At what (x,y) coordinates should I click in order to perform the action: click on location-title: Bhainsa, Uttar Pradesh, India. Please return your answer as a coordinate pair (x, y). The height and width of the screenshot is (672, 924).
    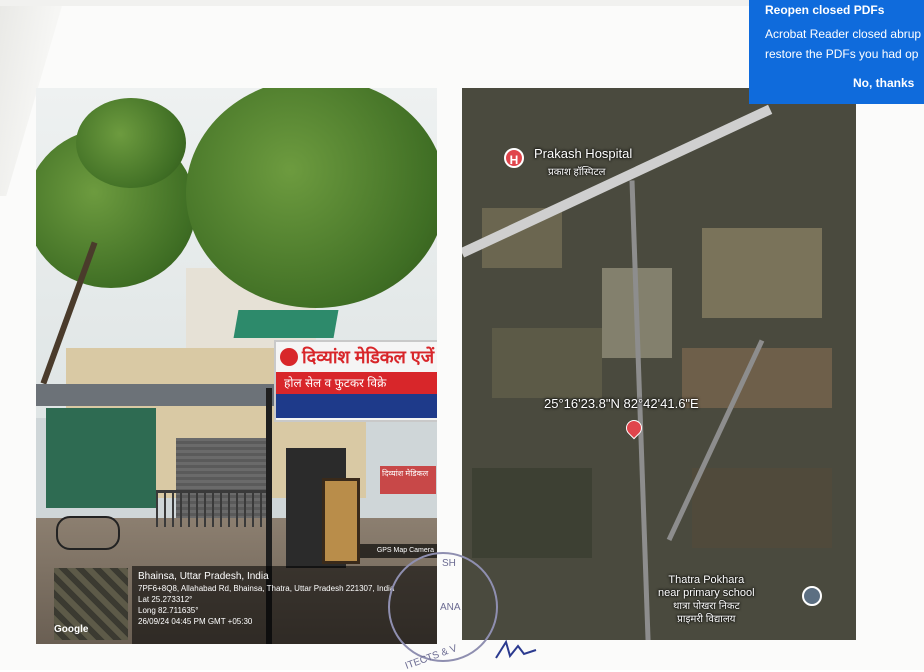
    Looking at the image, I should click on (203, 576).